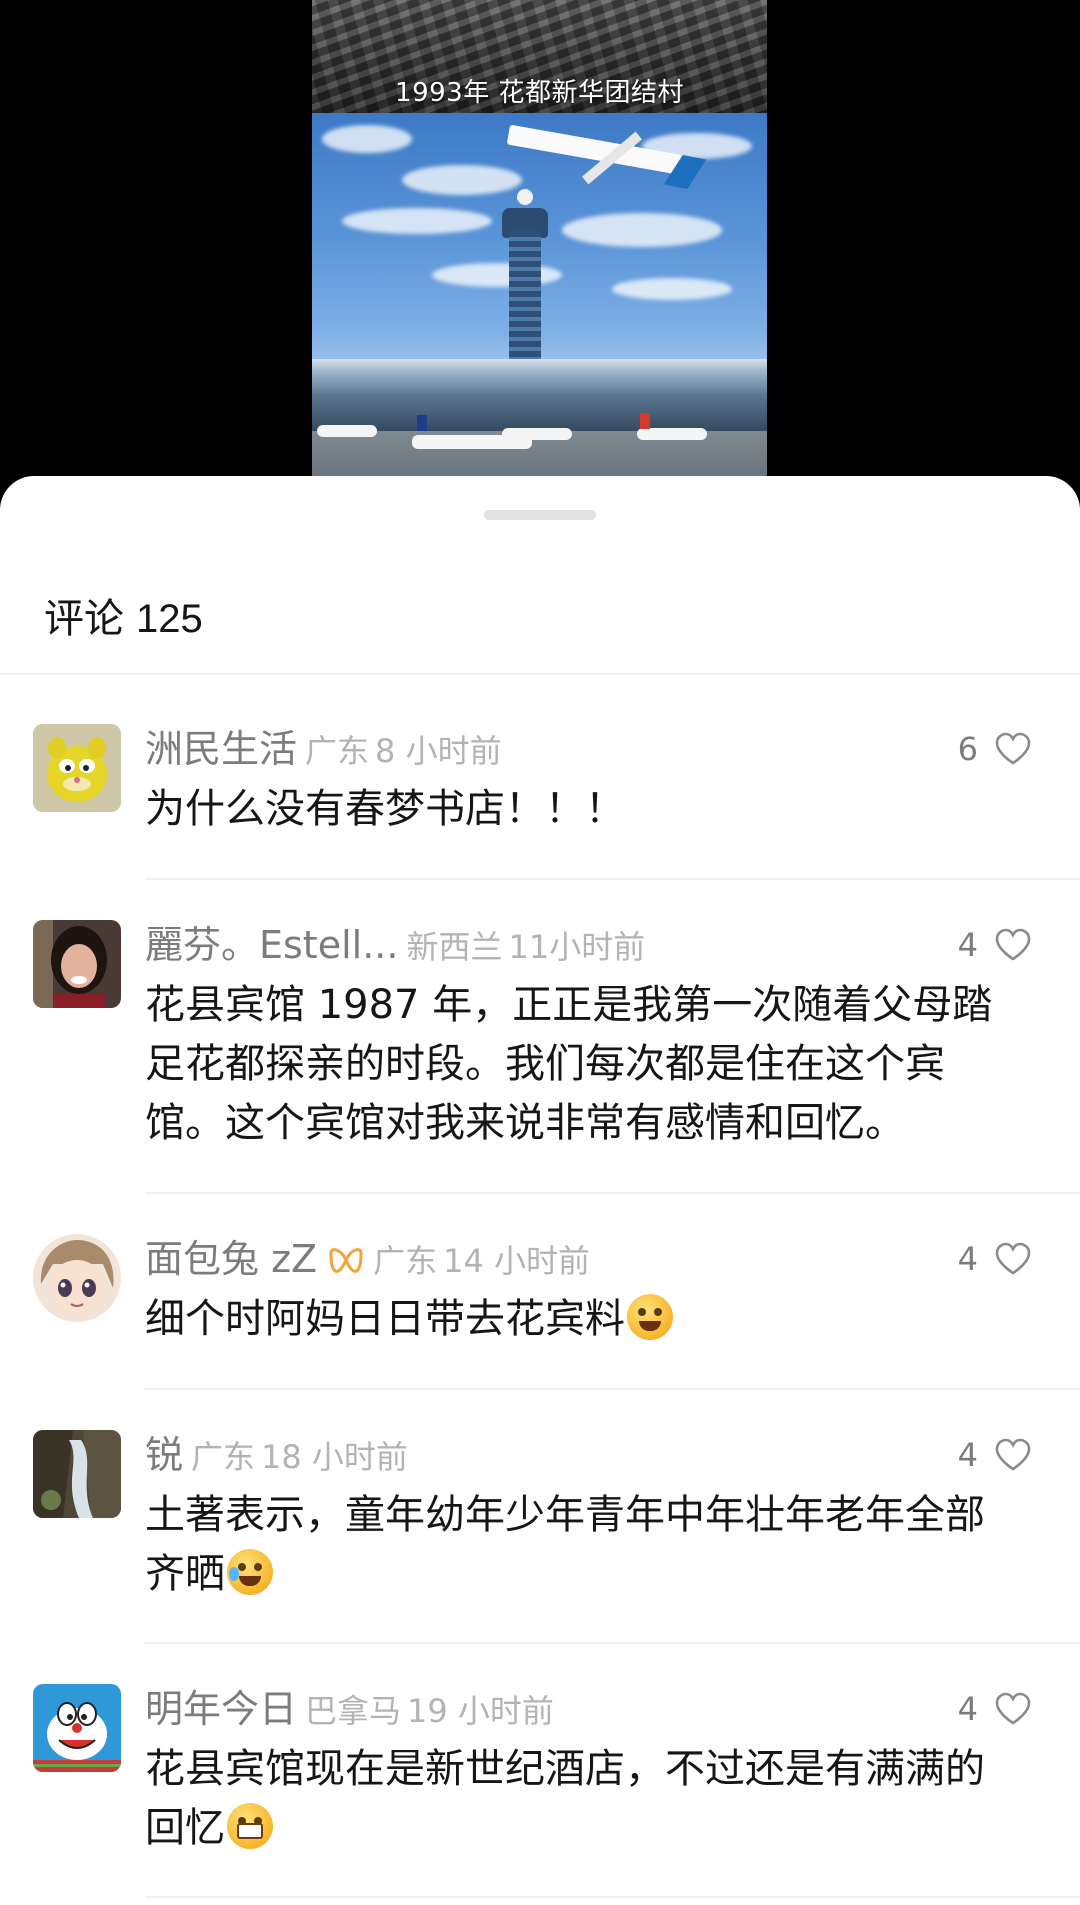  I want to click on comments-count: 125, so click(169, 619).